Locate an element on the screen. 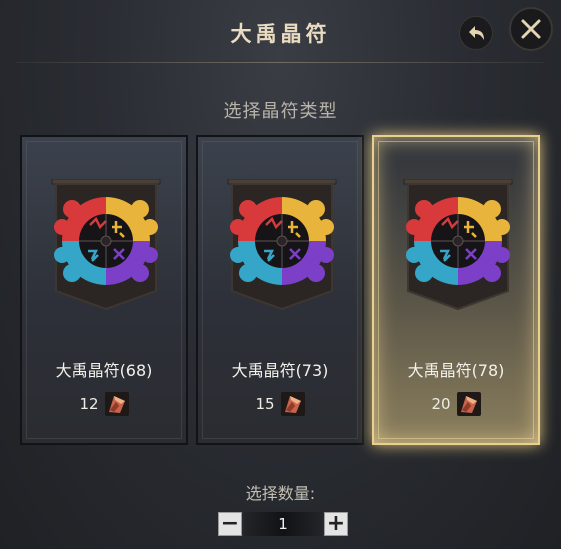  talisman-name: 大禹晶符(68) is located at coordinates (104, 370).